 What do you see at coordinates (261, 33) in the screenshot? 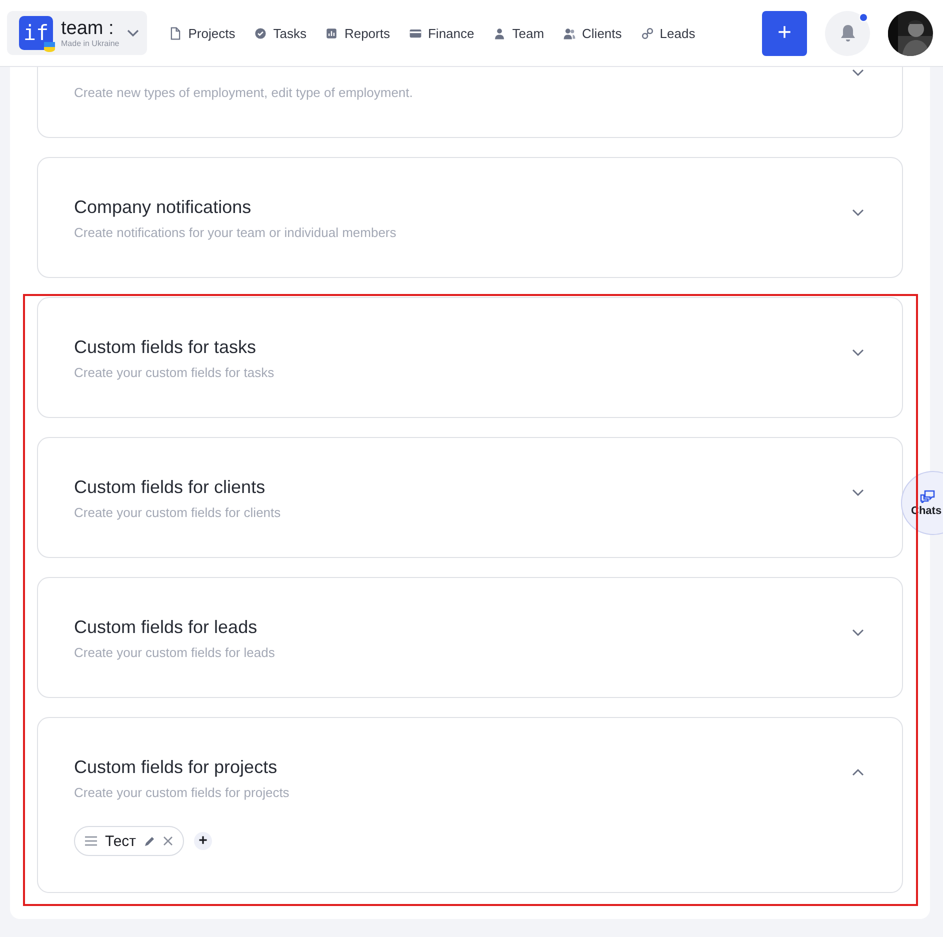
I see `check-icon` at bounding box center [261, 33].